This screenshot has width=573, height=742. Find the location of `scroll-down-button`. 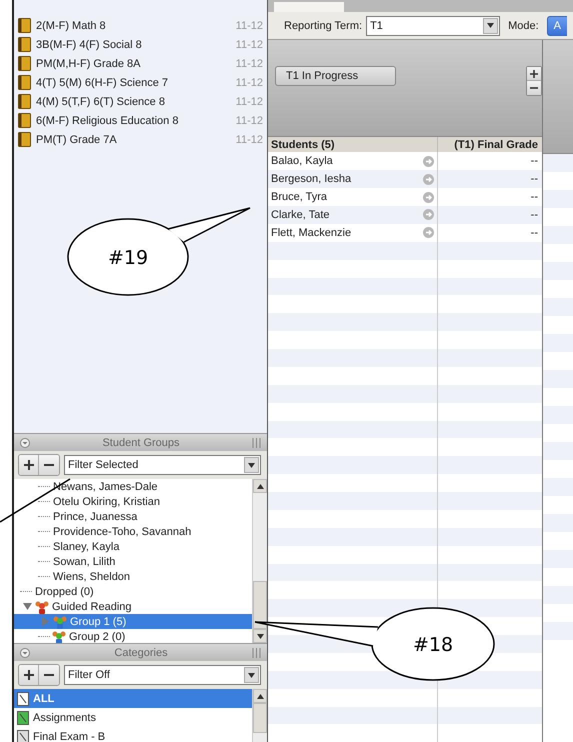

scroll-down-button is located at coordinates (260, 636).